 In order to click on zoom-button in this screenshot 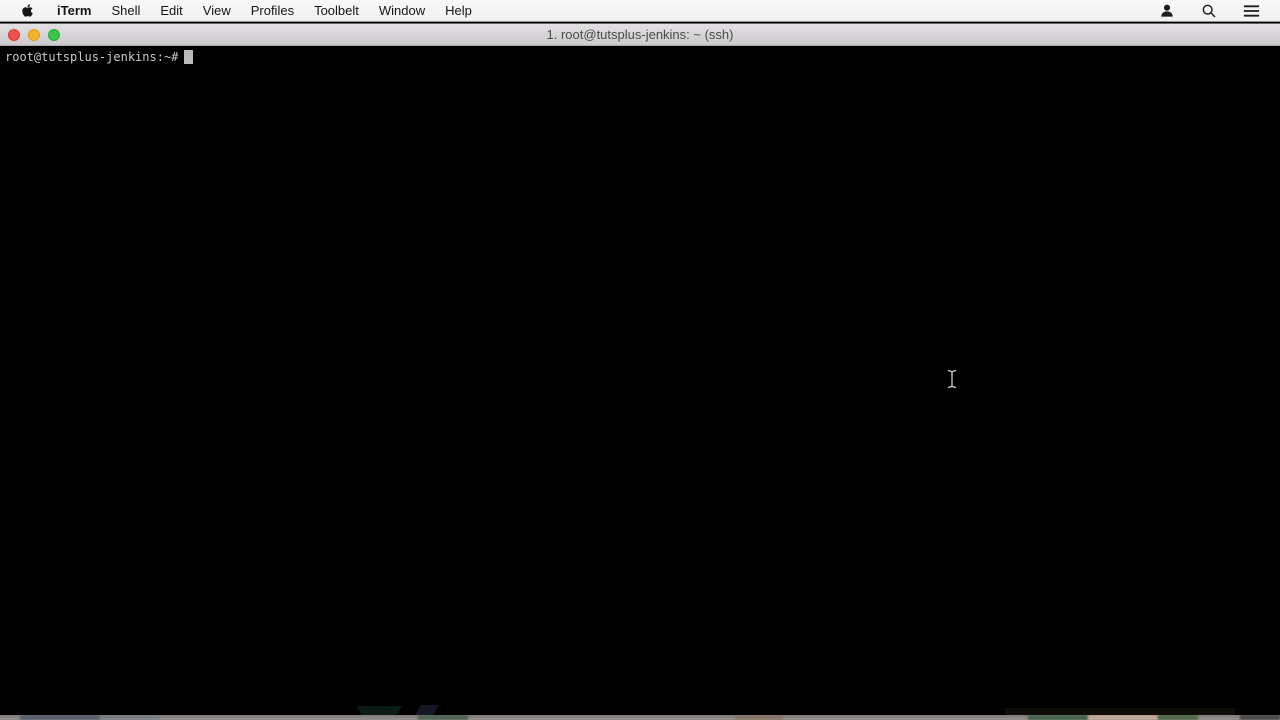, I will do `click(54, 34)`.